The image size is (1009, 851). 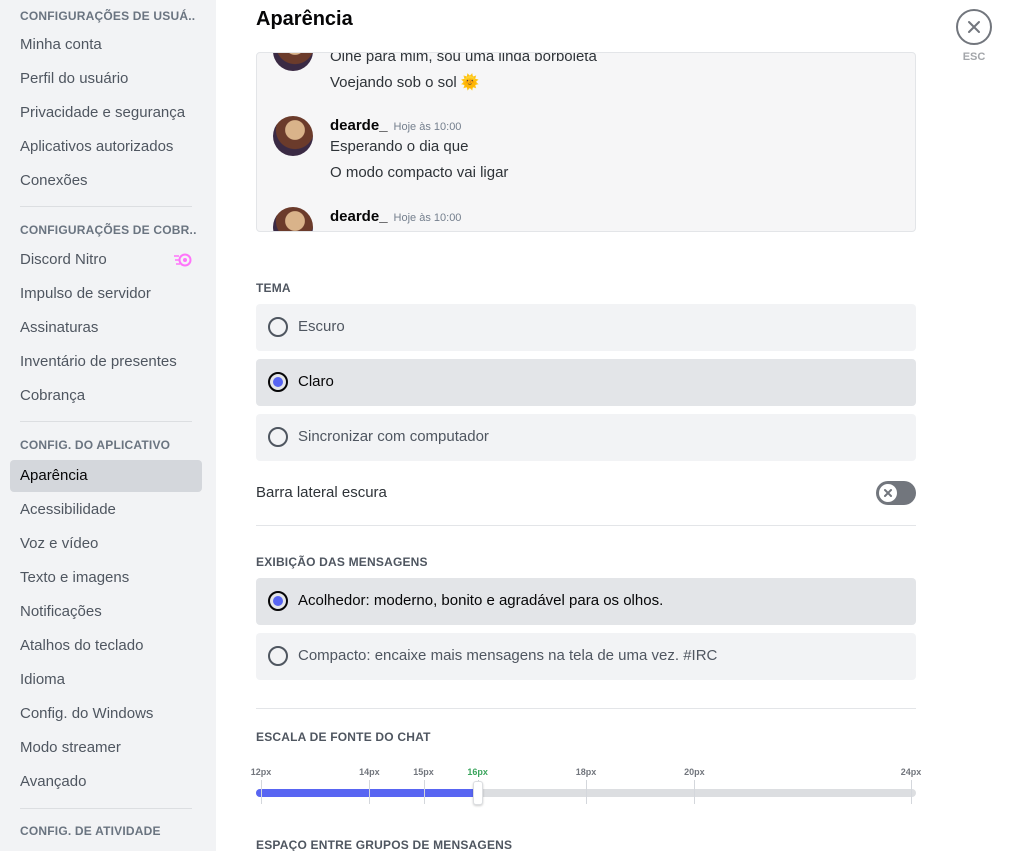 I want to click on sidebar-item-advanced: Avançado, so click(x=106, y=782).